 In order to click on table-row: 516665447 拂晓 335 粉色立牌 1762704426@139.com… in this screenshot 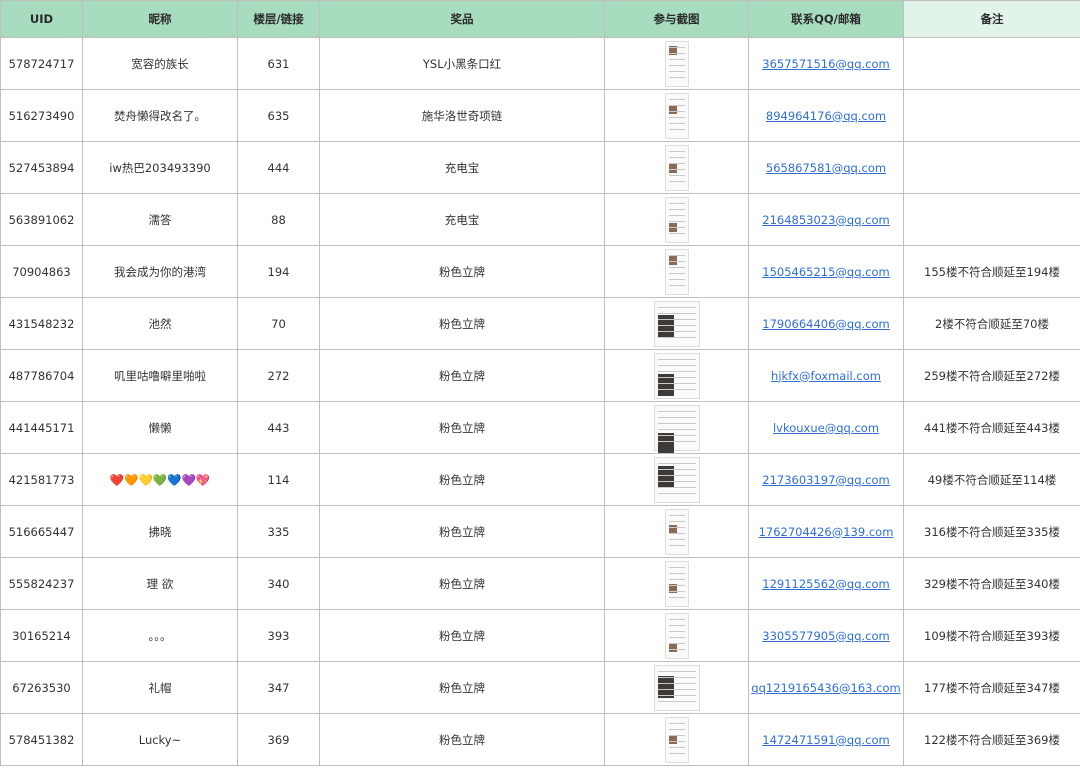, I will do `click(540, 531)`.